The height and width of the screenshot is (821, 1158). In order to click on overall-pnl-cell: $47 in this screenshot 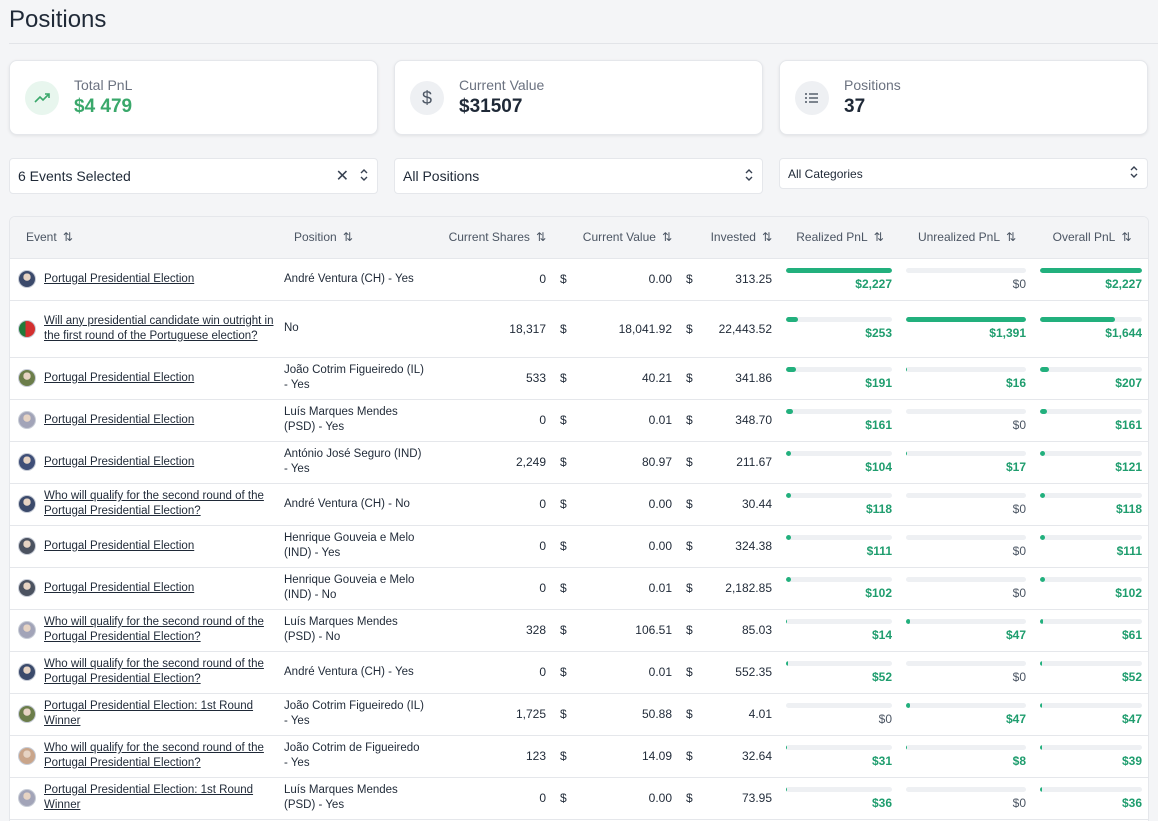, I will do `click(1091, 714)`.